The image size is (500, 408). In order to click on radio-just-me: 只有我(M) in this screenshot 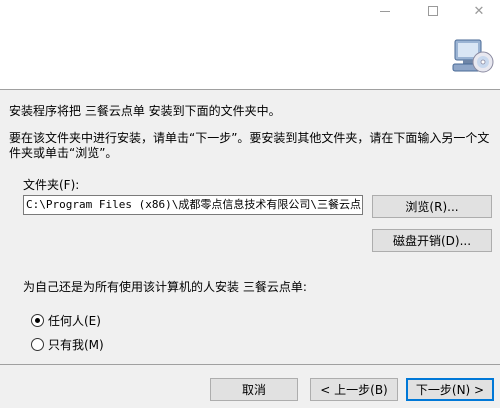, I will do `click(67, 344)`.